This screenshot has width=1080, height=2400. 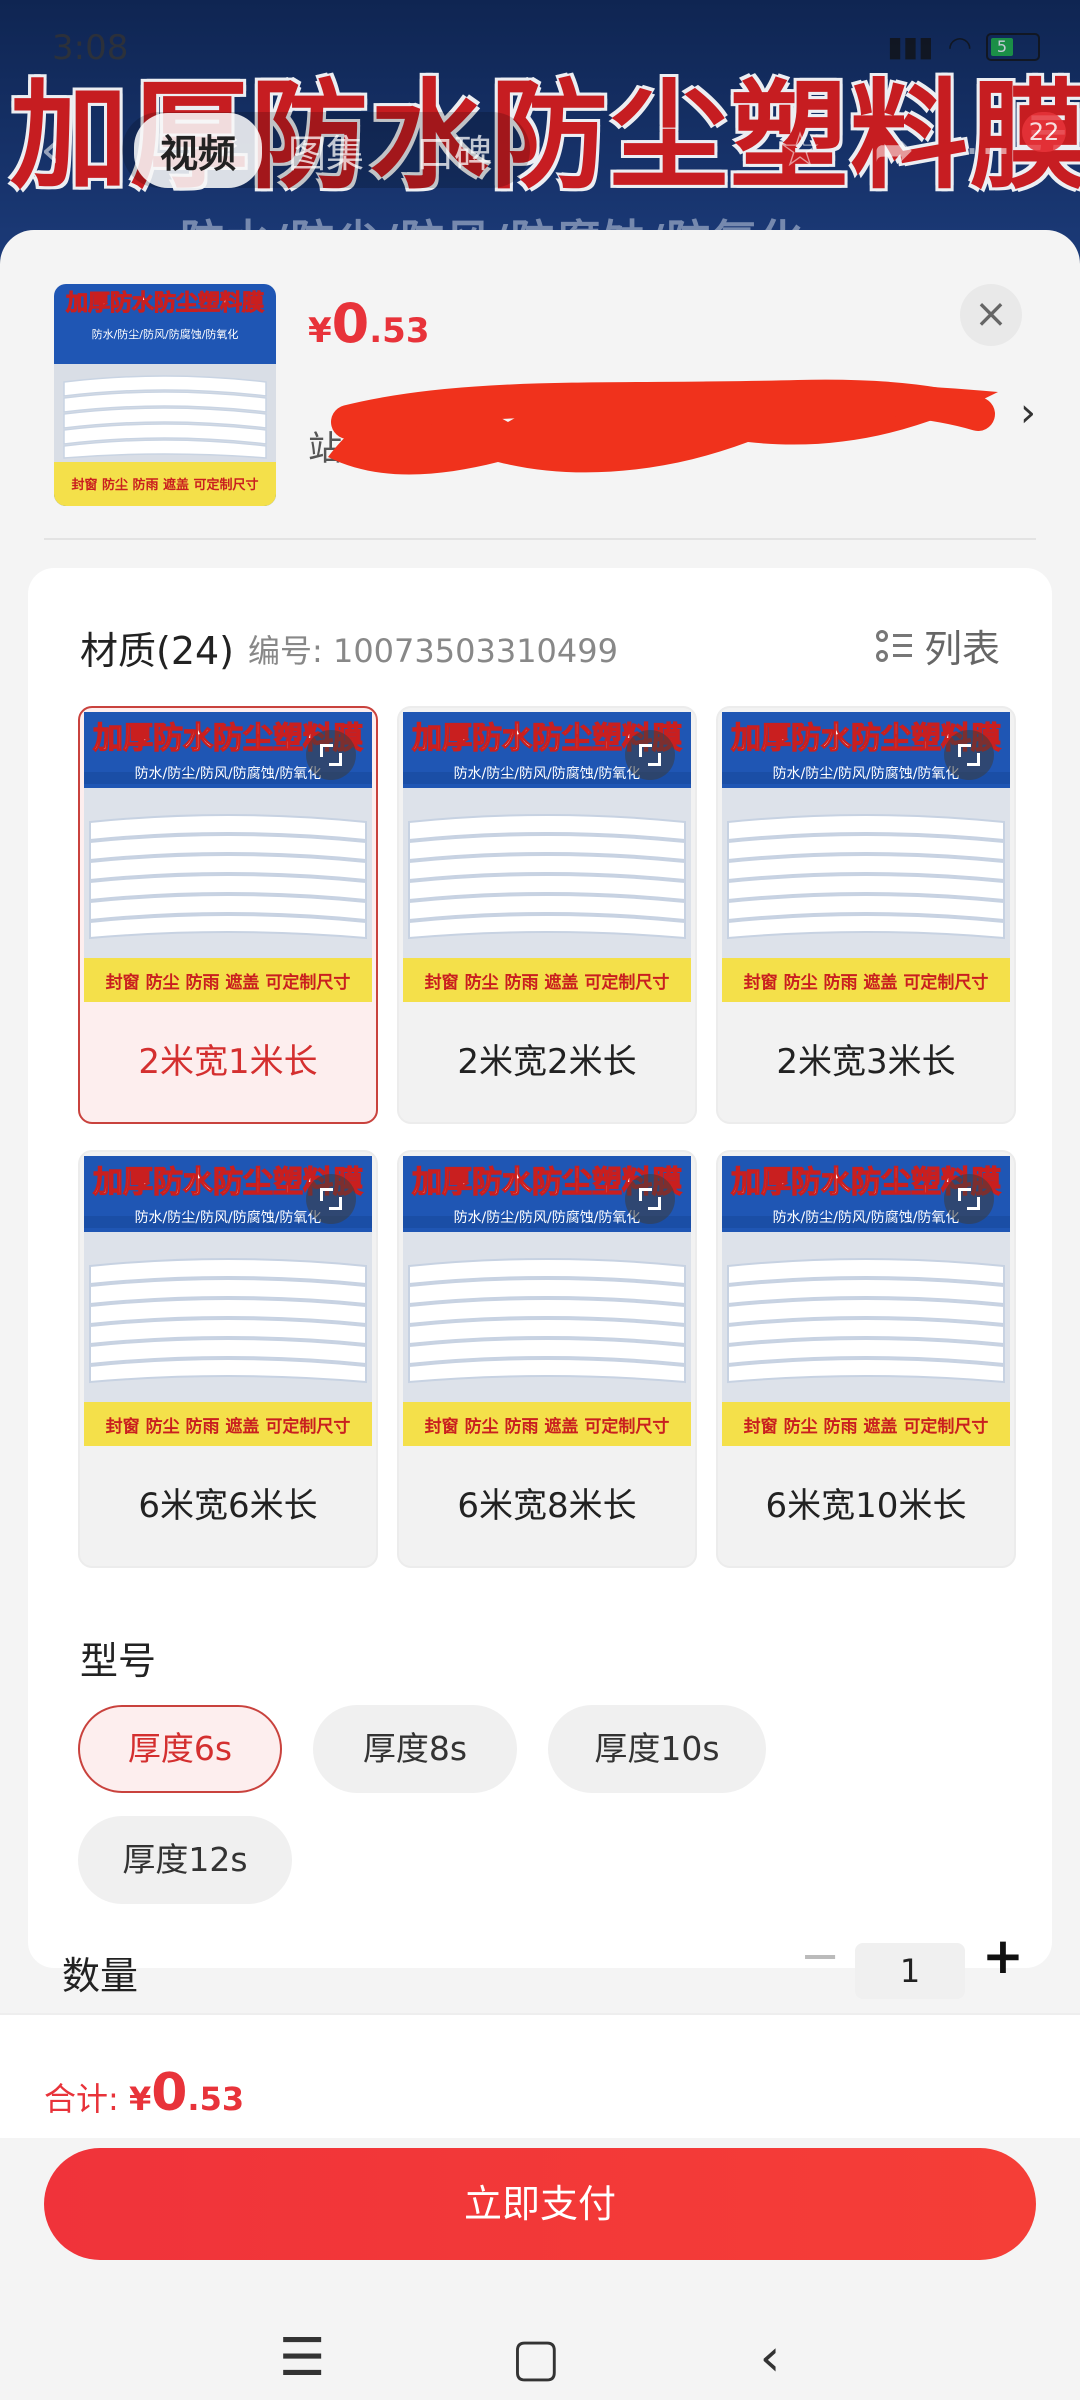 I want to click on option-label: 2米宽2米长, so click(x=547, y=1062).